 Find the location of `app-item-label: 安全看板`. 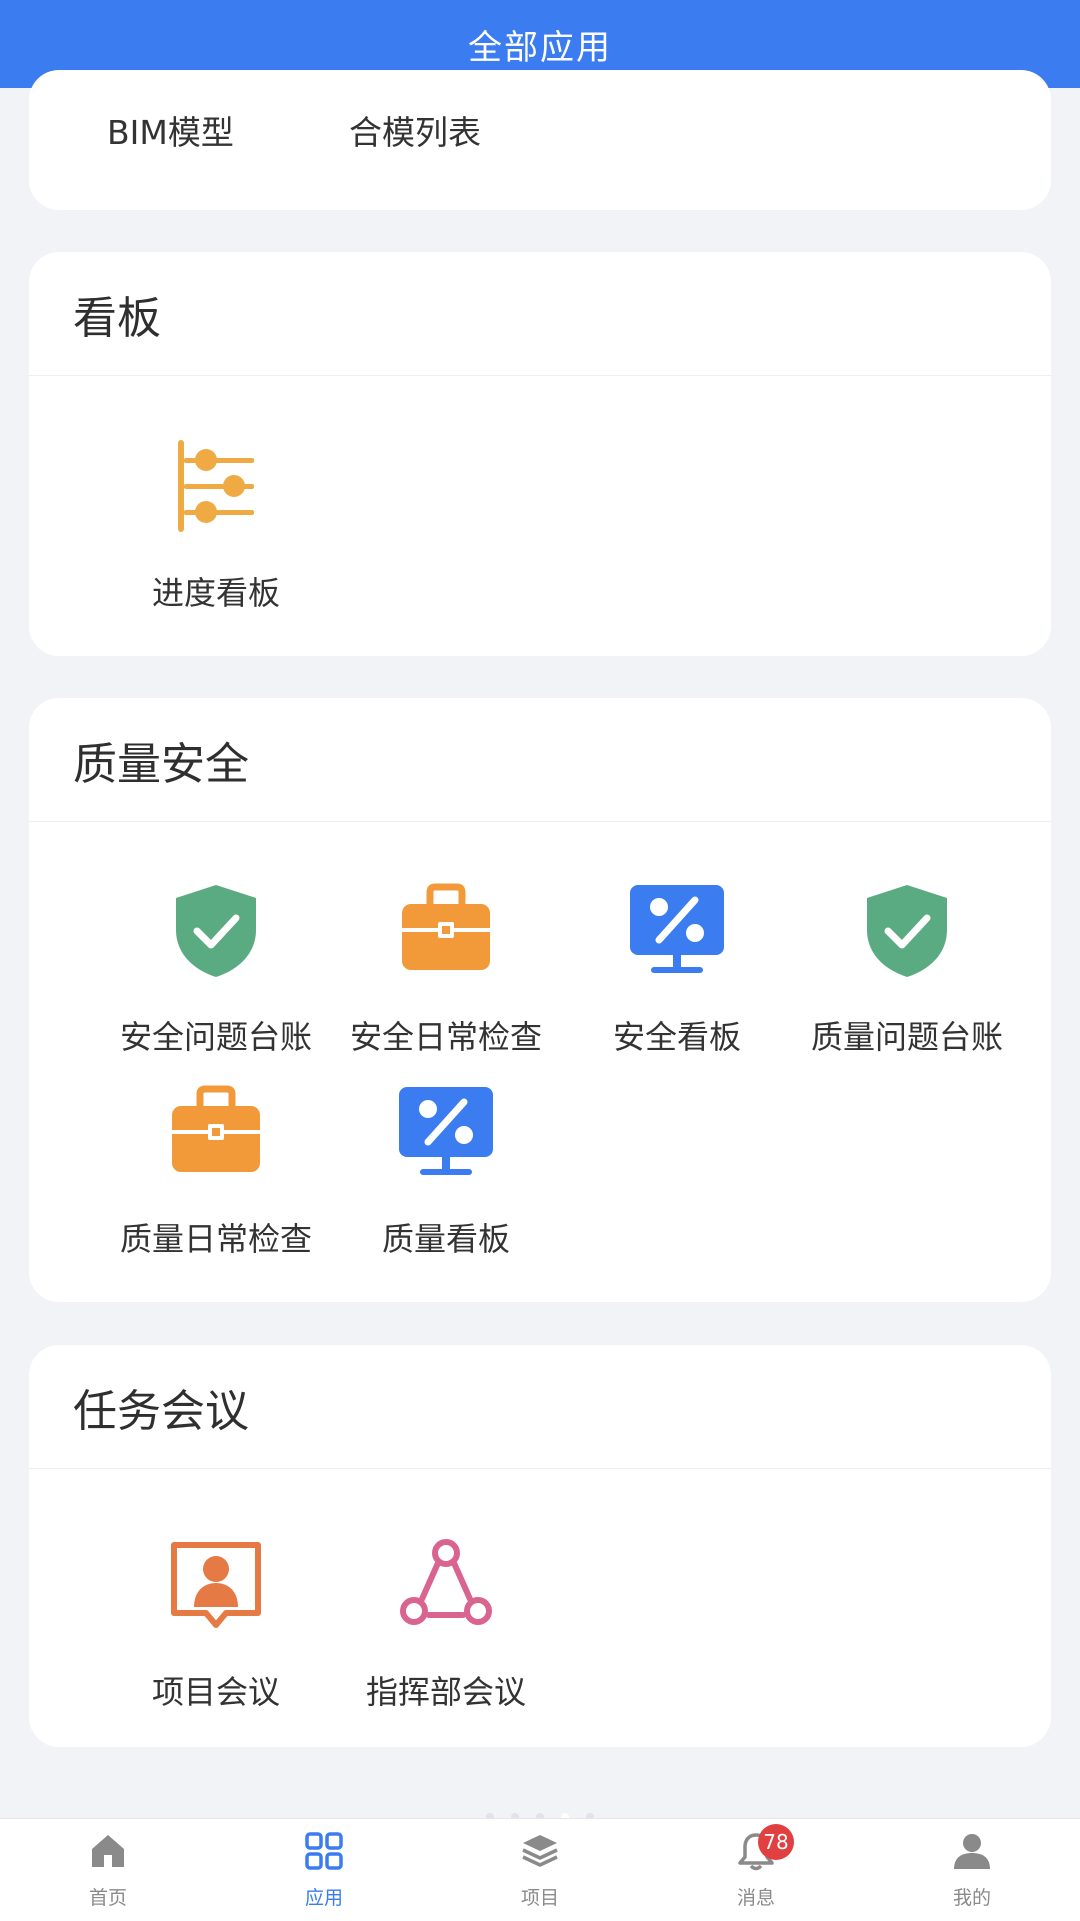

app-item-label: 安全看板 is located at coordinates (676, 1037).